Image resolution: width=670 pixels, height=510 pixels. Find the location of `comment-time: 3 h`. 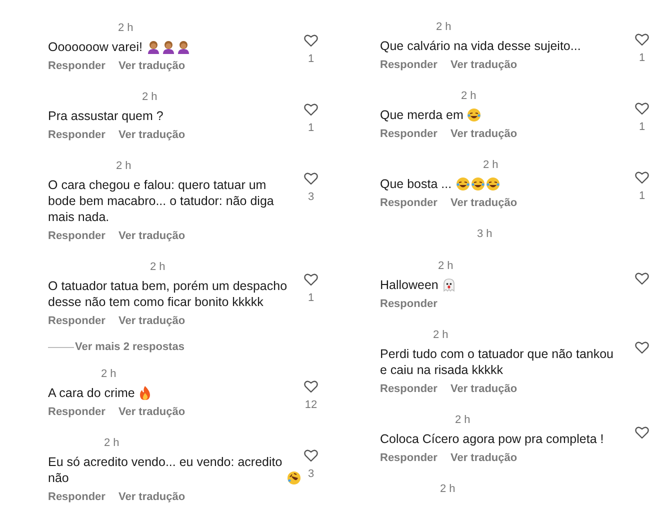

comment-time: 3 h is located at coordinates (484, 234).